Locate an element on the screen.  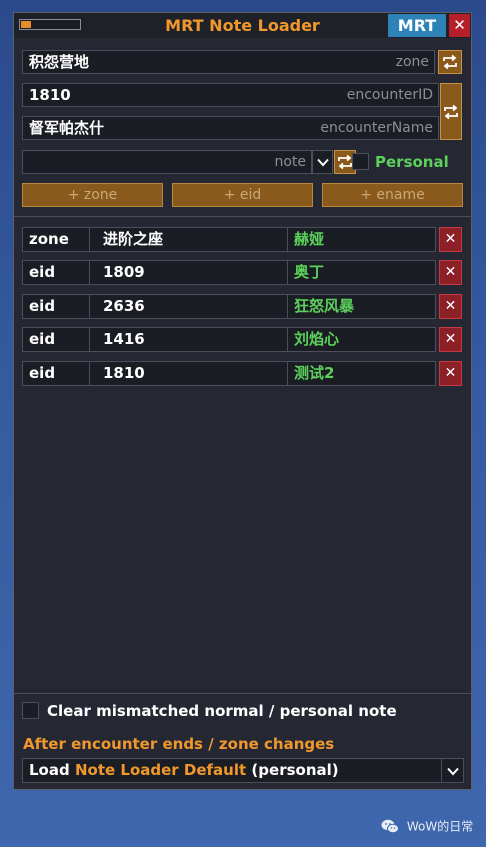
encounter-name-placeholder: encounterName is located at coordinates (376, 128).